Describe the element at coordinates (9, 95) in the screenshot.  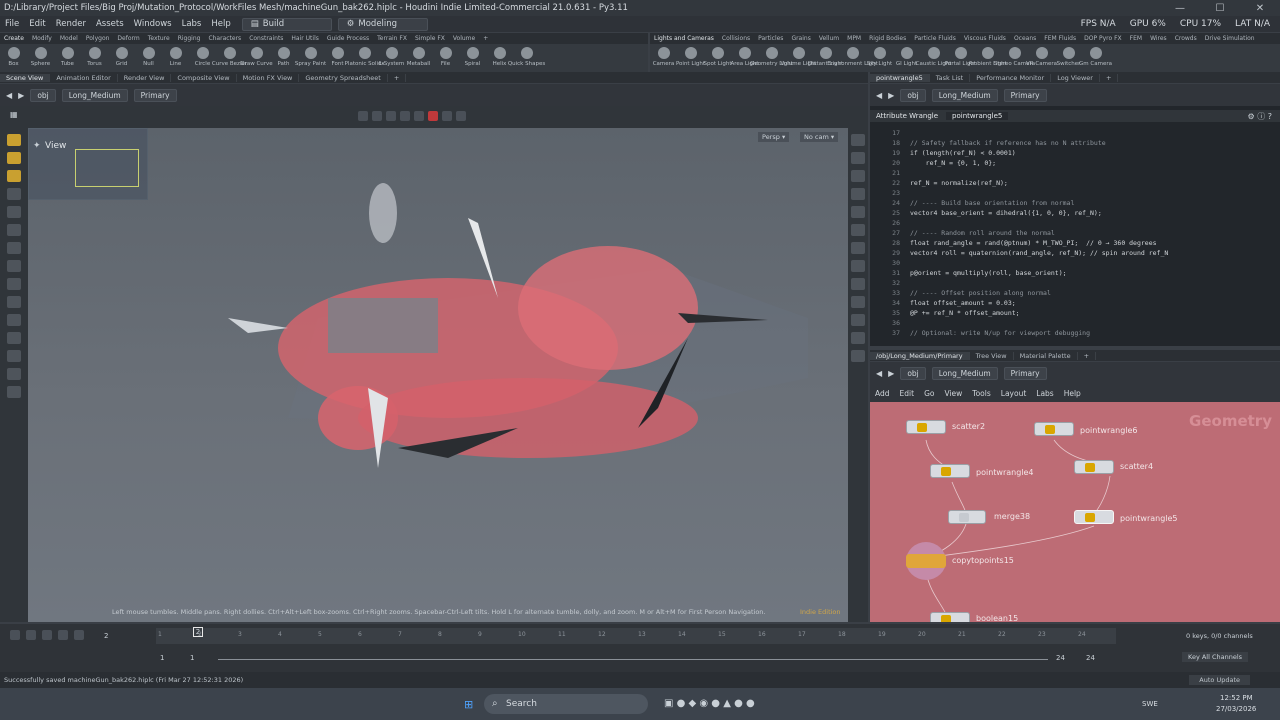
I see `back-icon: ◀` at that location.